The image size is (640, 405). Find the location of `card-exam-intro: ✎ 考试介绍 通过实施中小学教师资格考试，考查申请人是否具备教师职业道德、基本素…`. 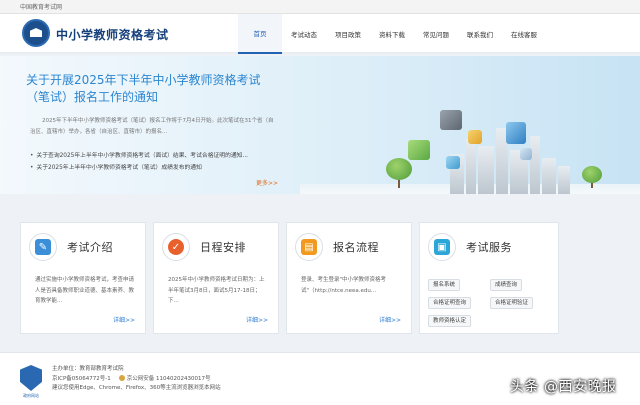

card-exam-intro: ✎ 考试介绍 通过实施中小学教师资格考试，考查申请人是否具备教师职业道德、基本素… is located at coordinates (83, 278).